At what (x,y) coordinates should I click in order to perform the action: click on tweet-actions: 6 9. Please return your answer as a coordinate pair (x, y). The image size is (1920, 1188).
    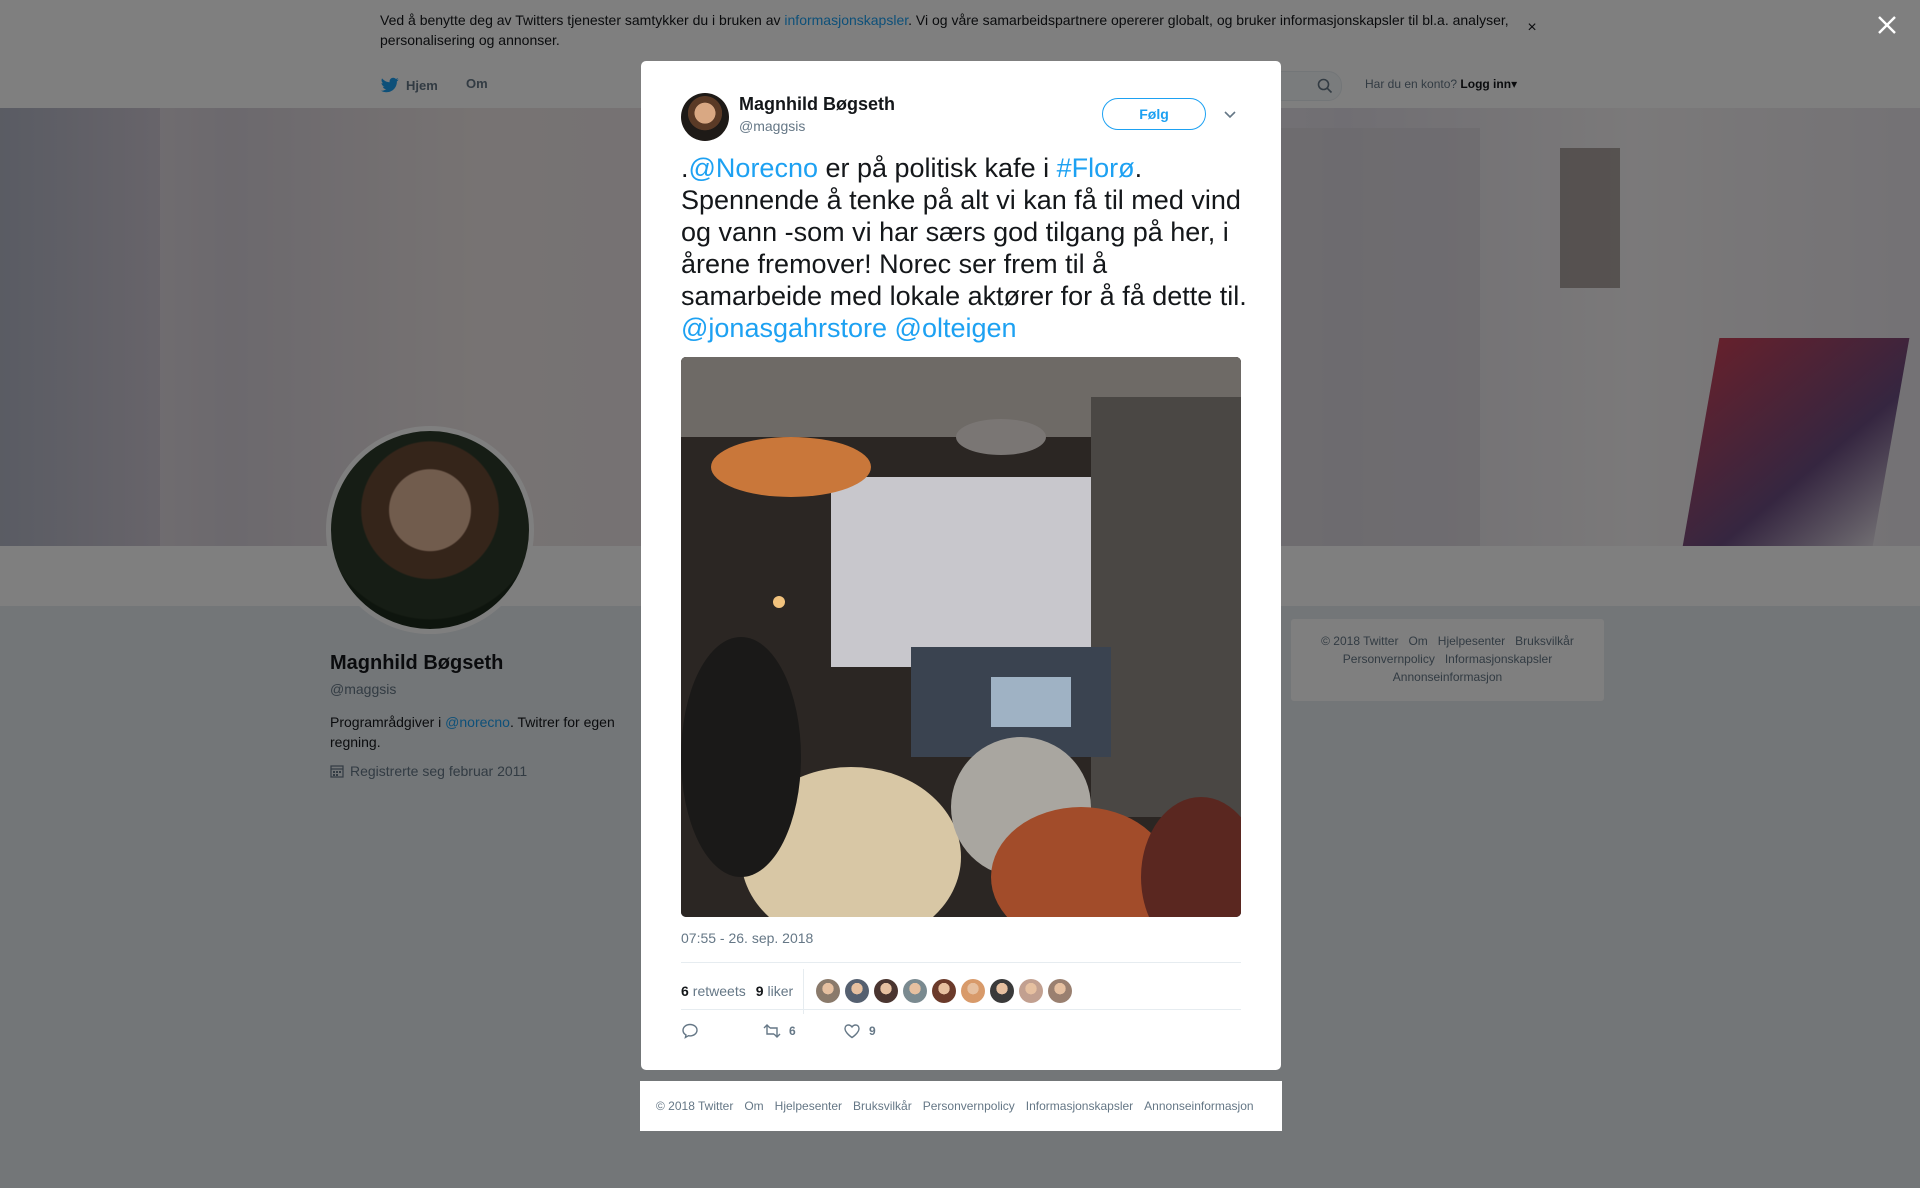
    Looking at the image, I should click on (778, 1031).